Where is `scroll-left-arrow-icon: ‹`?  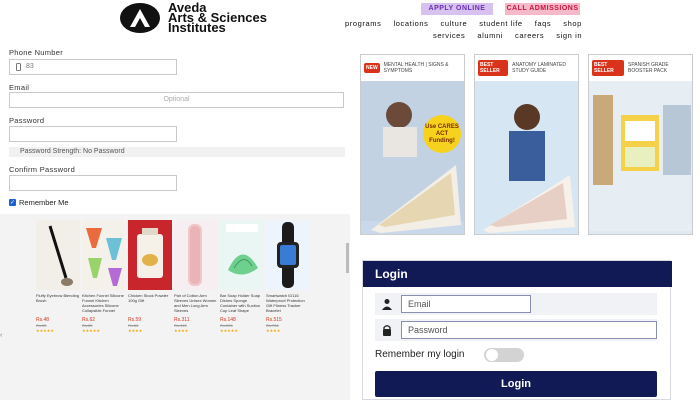 scroll-left-arrow-icon: ‹ is located at coordinates (1, 335).